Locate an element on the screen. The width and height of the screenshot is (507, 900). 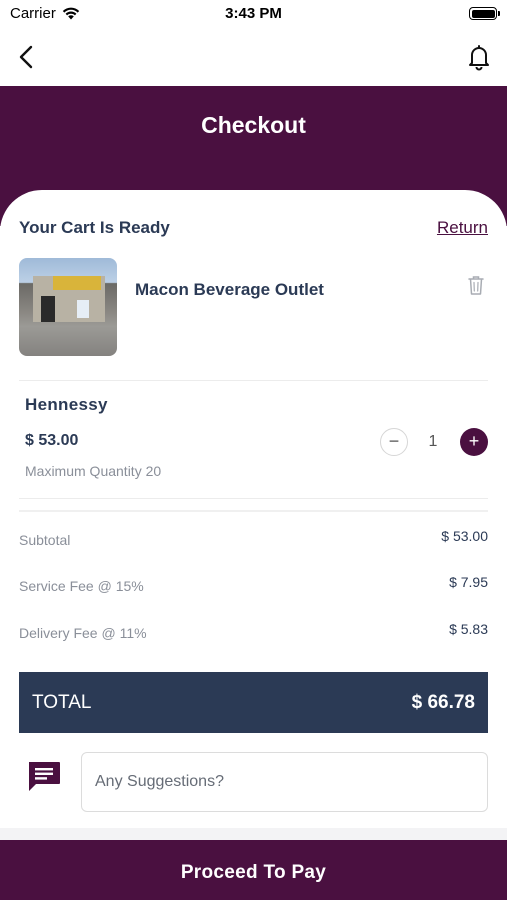
delivery-fee-row: Delivery Fee @ 11% $ 5.83 is located at coordinates (253, 632).